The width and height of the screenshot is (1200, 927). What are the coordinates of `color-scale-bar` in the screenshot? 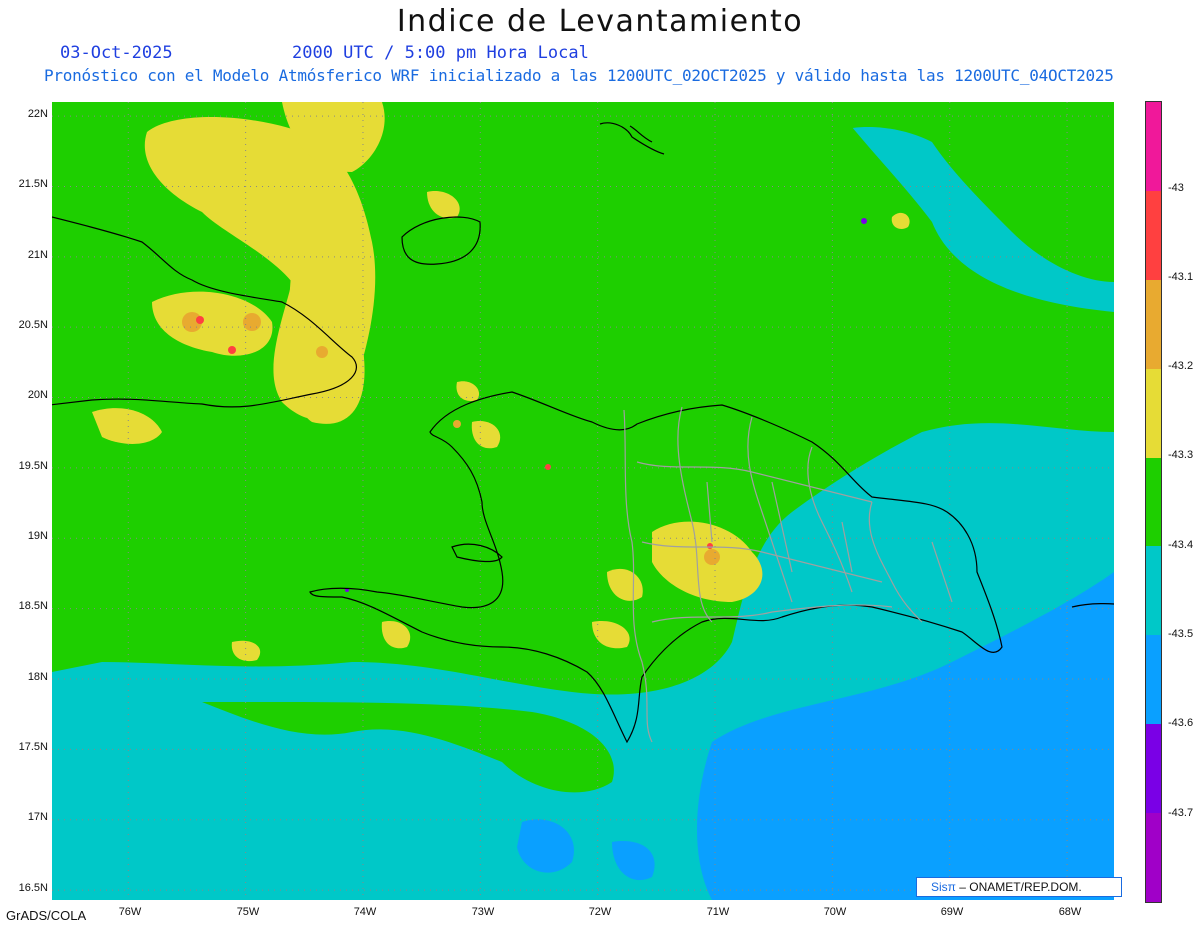 It's located at (1153, 502).